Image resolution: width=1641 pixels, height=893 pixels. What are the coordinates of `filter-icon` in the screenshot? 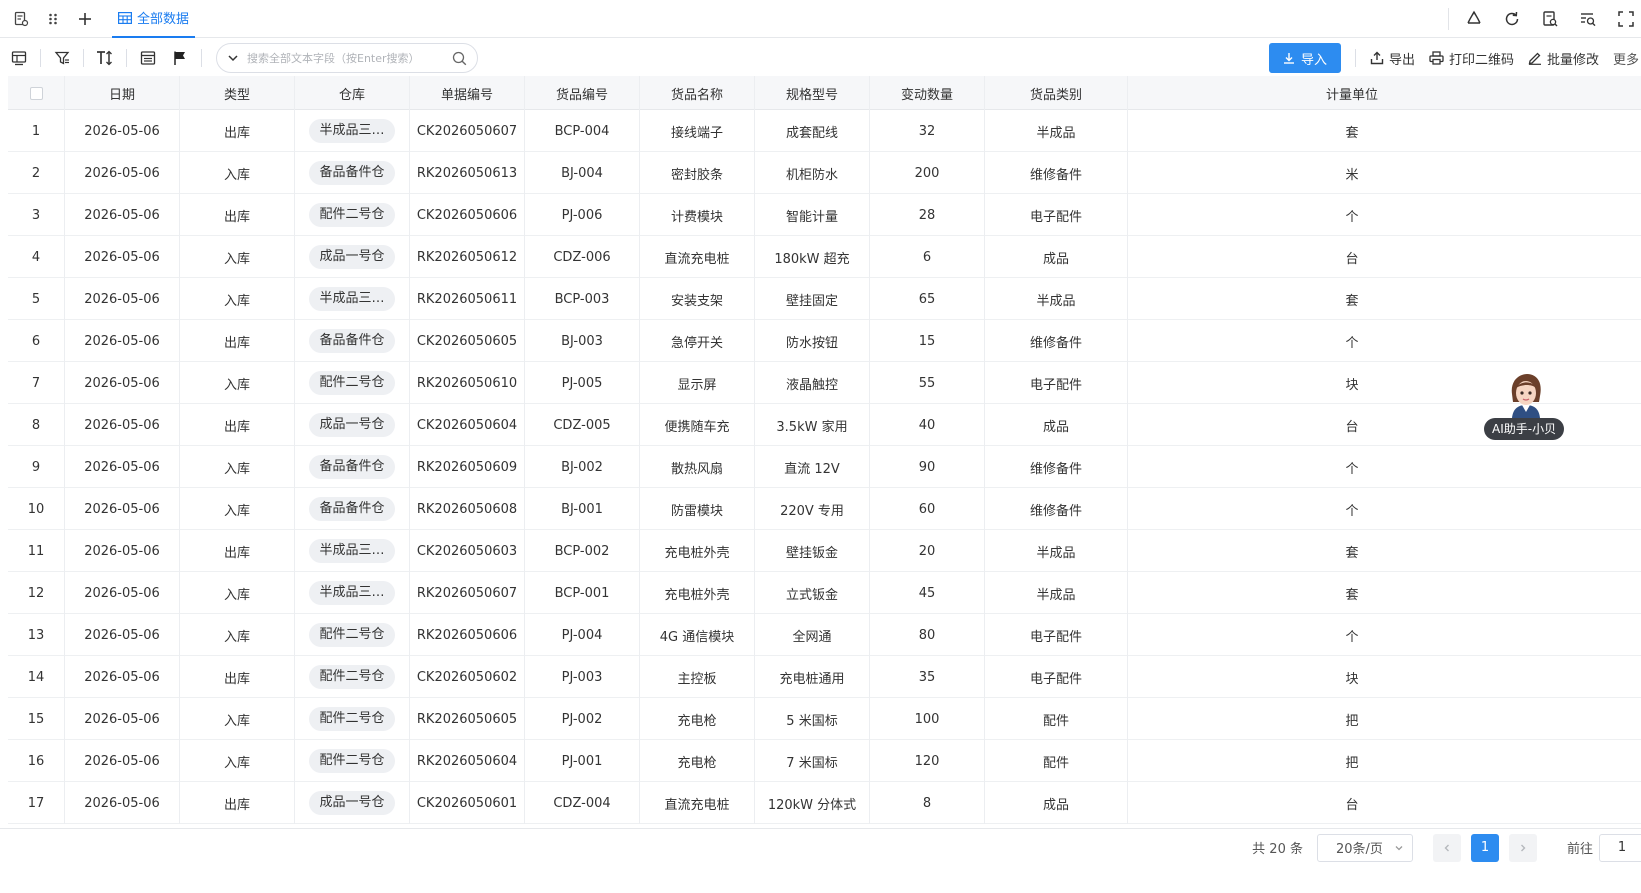 It's located at (62, 58).